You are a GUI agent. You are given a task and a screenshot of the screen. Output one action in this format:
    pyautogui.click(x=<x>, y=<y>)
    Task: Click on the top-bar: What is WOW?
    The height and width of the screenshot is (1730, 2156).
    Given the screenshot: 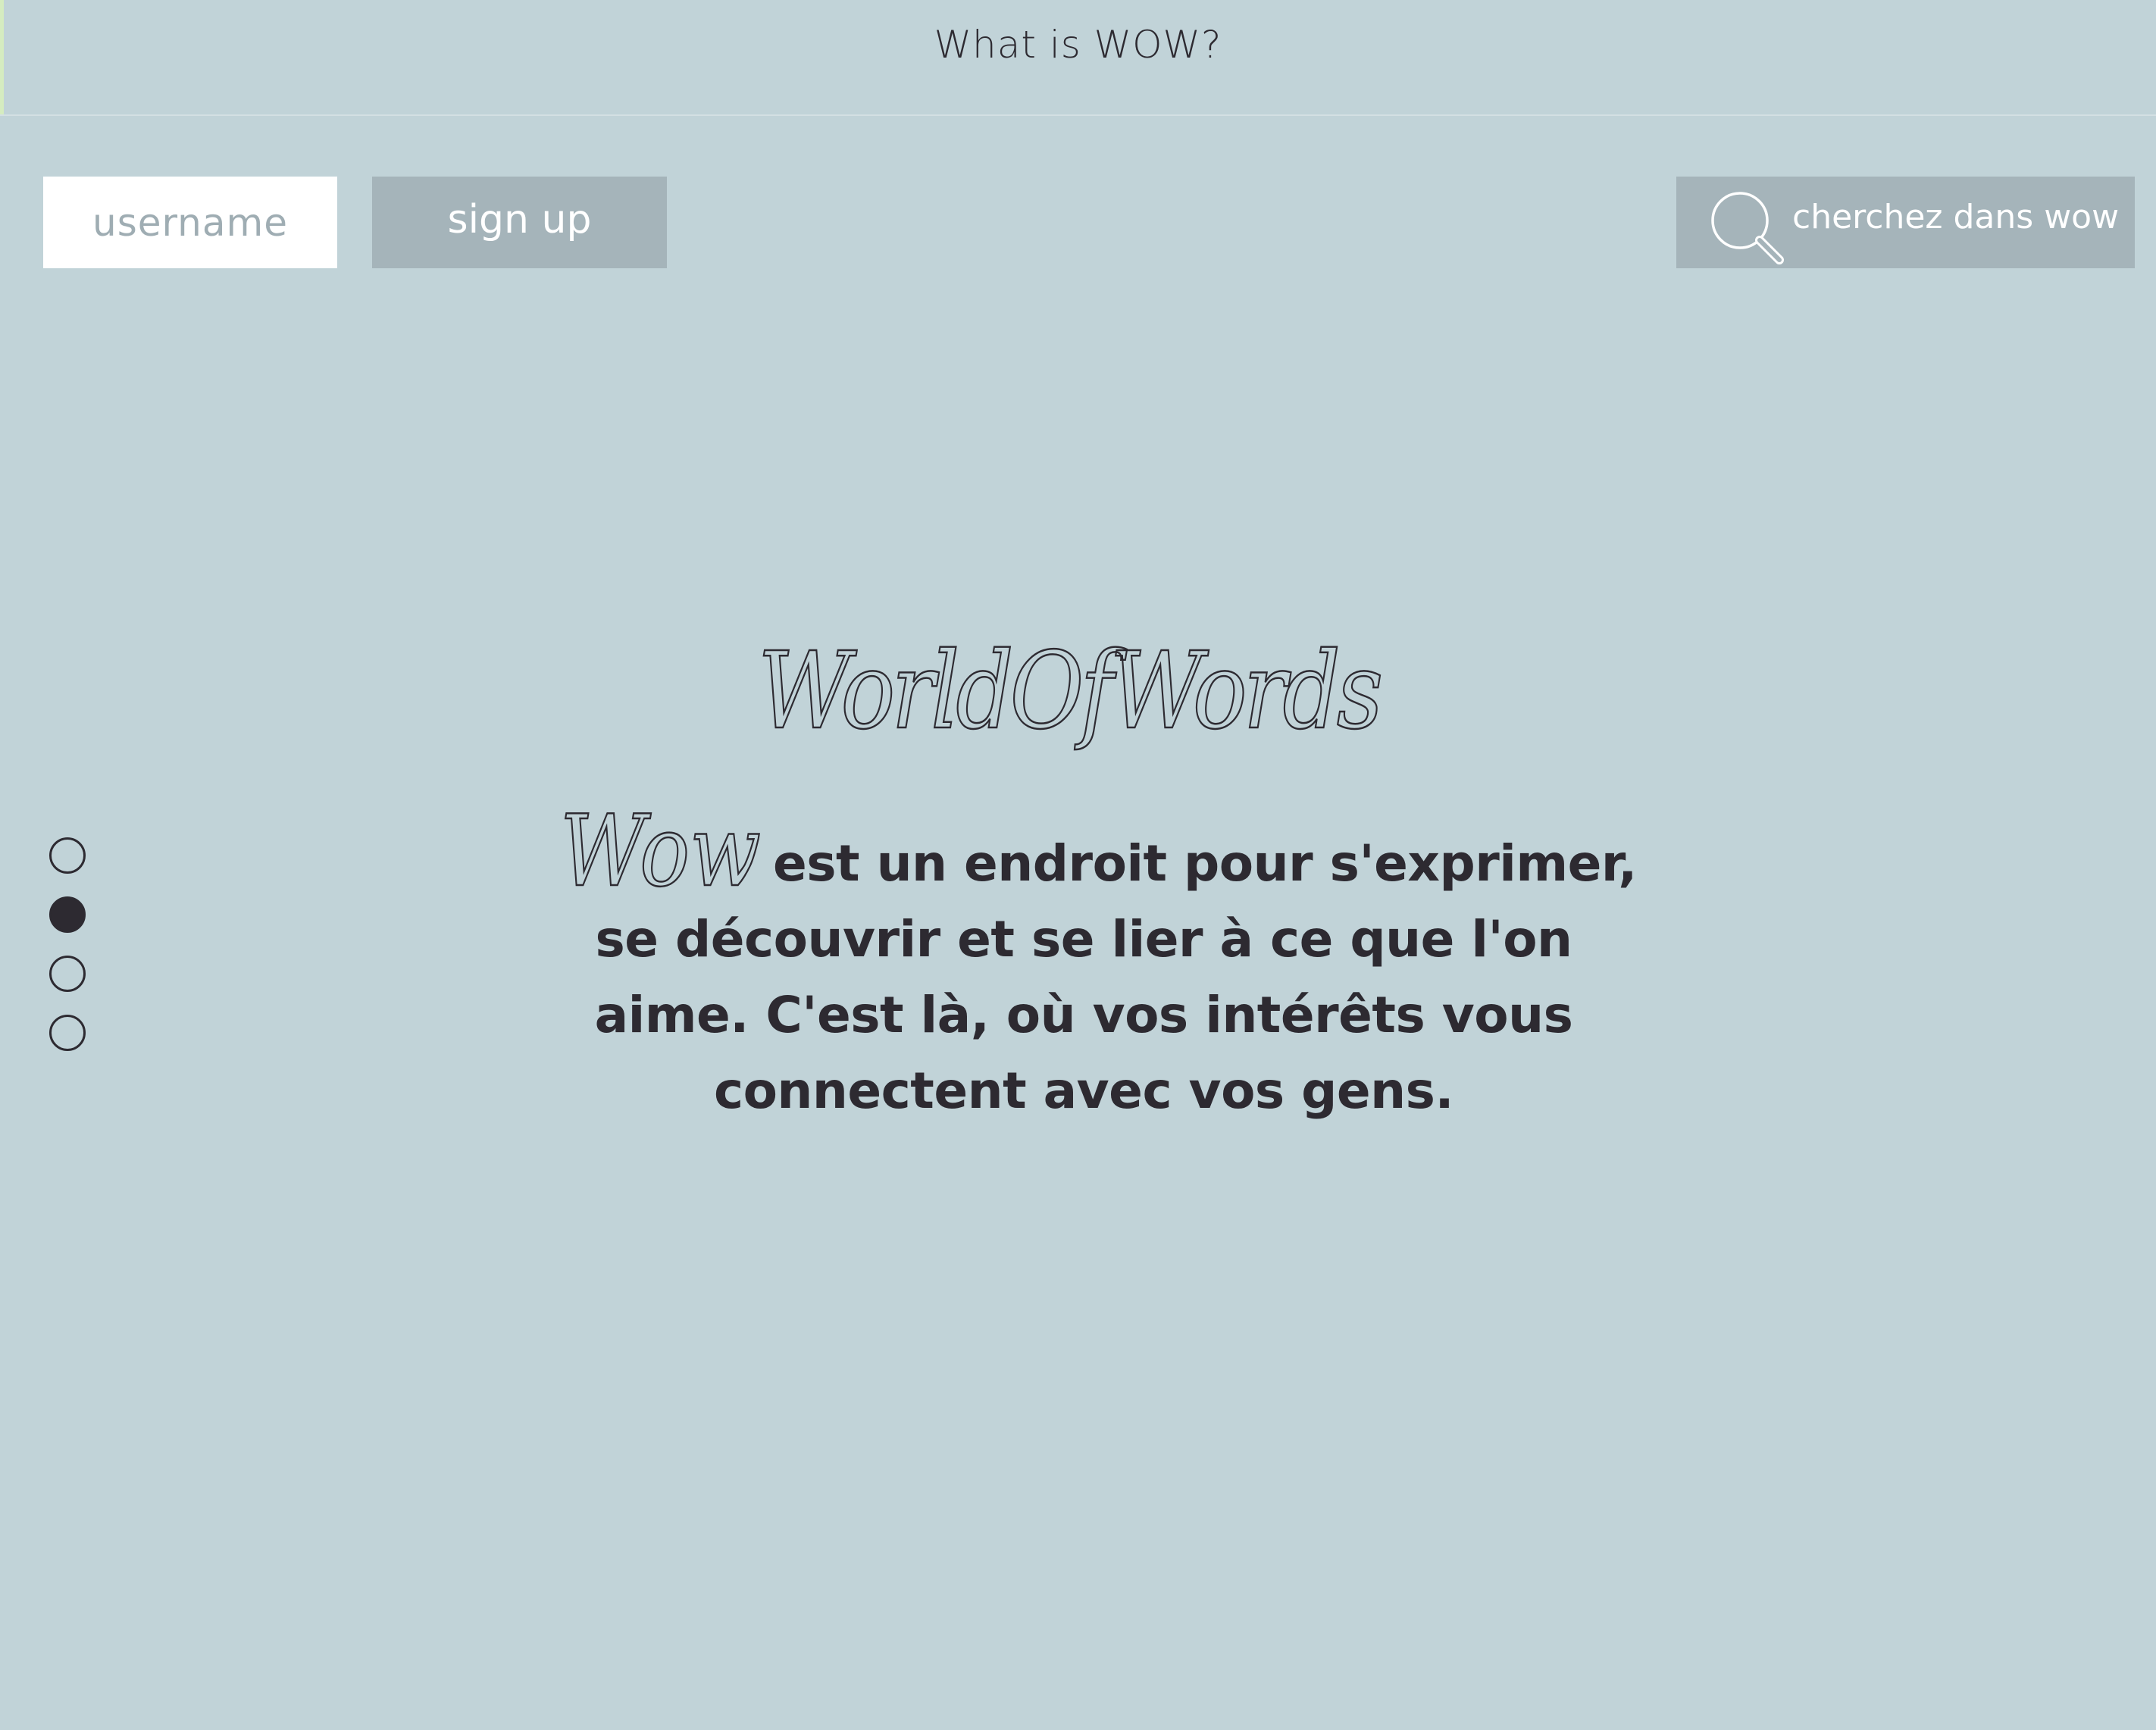 What is the action you would take?
    pyautogui.click(x=1078, y=58)
    